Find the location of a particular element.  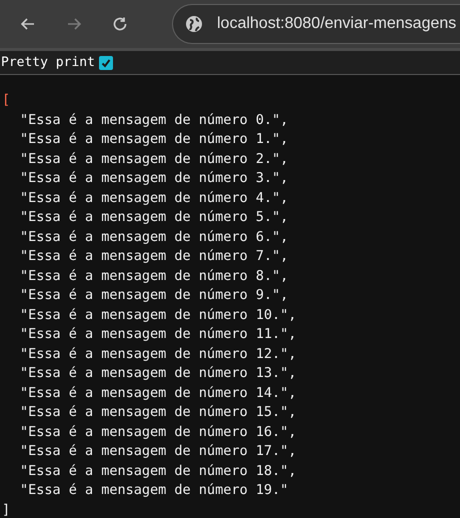

url-text: localhost:8080/enviar-mensagens is located at coordinates (336, 24).